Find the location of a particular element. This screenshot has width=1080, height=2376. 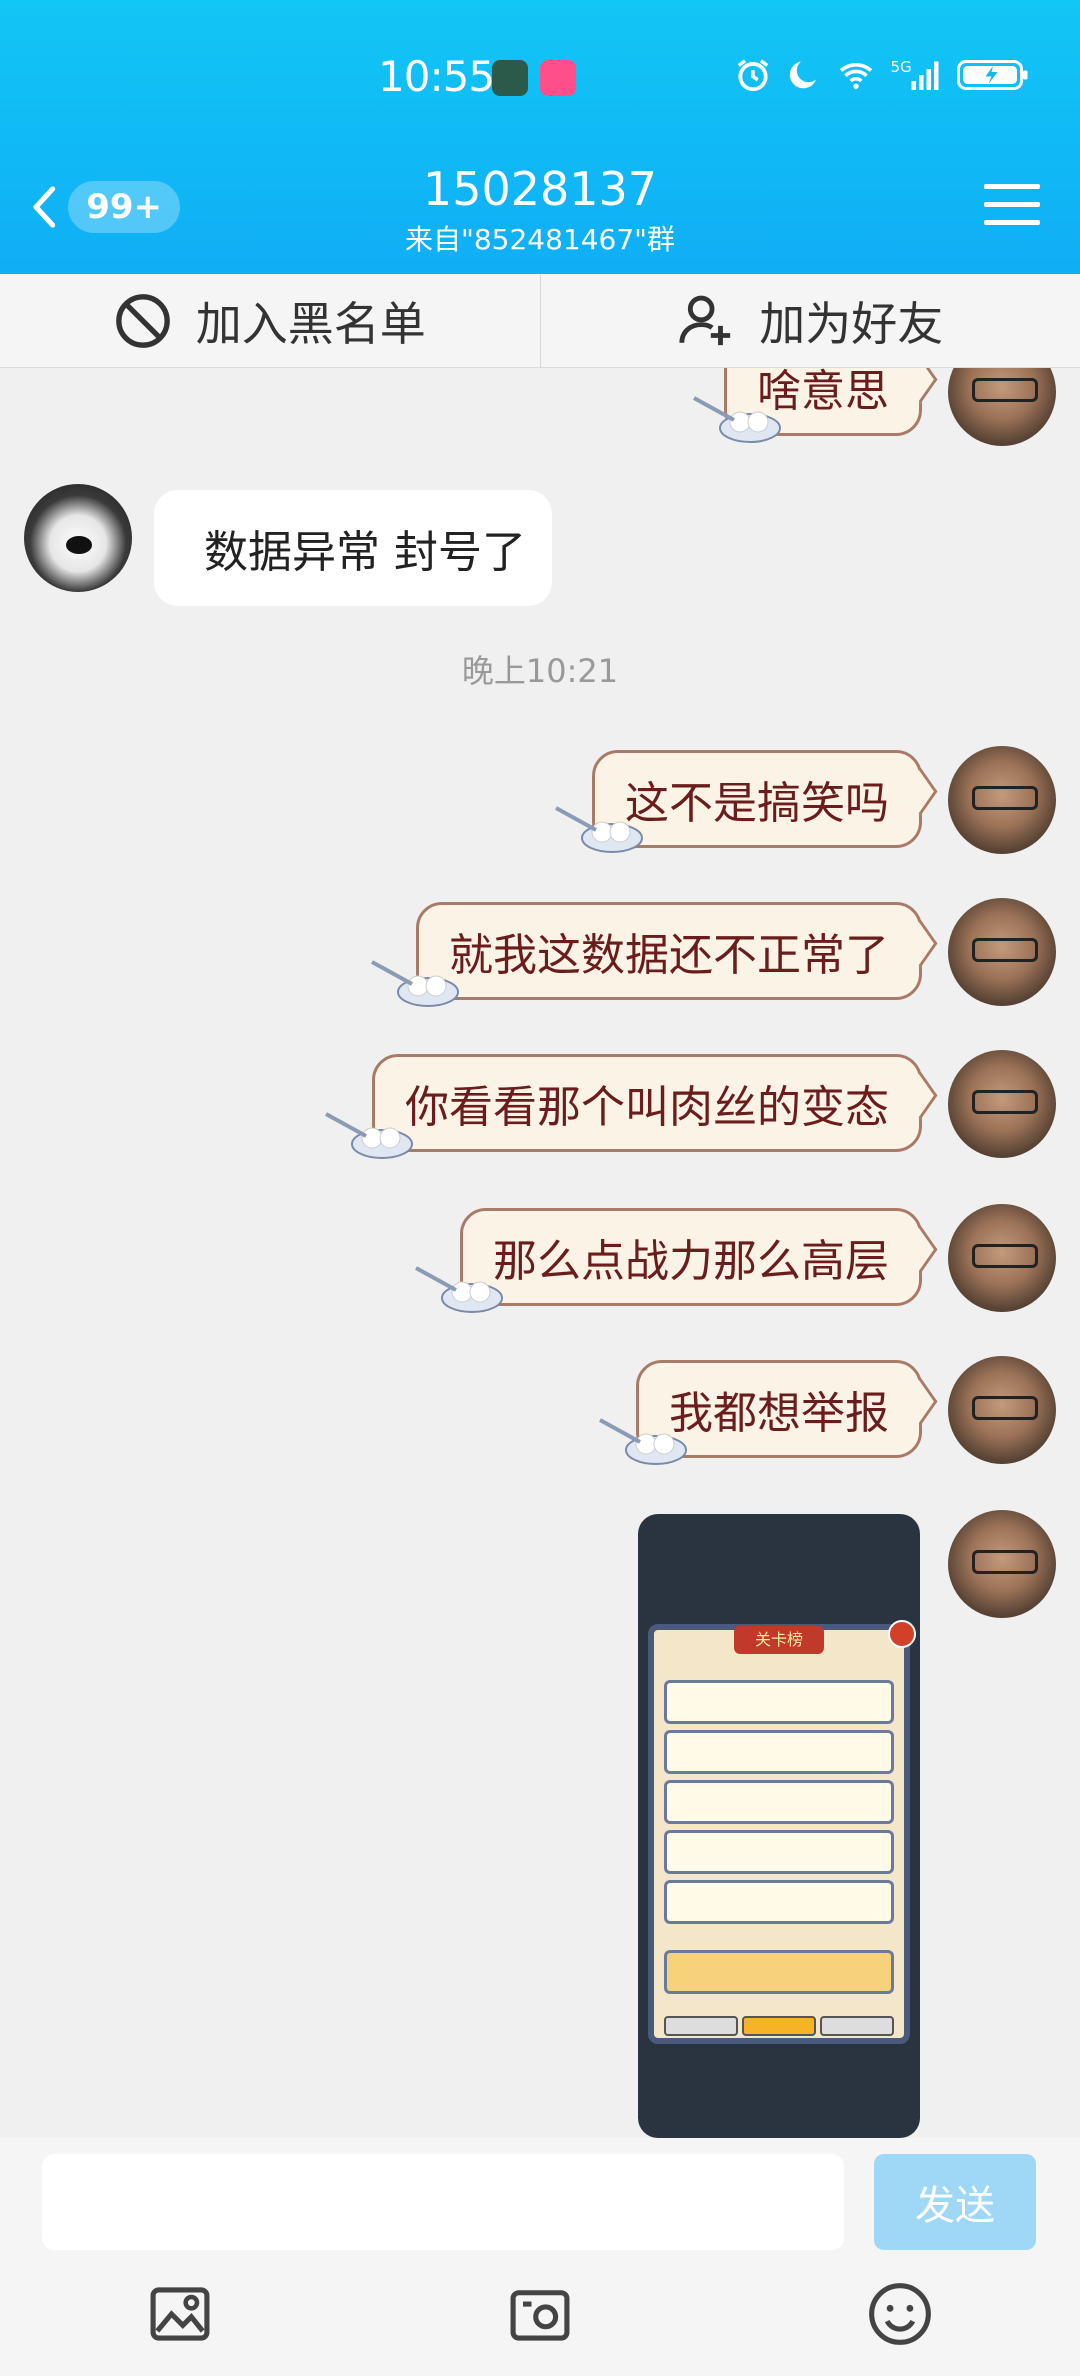

wifi-icon is located at coordinates (856, 76).